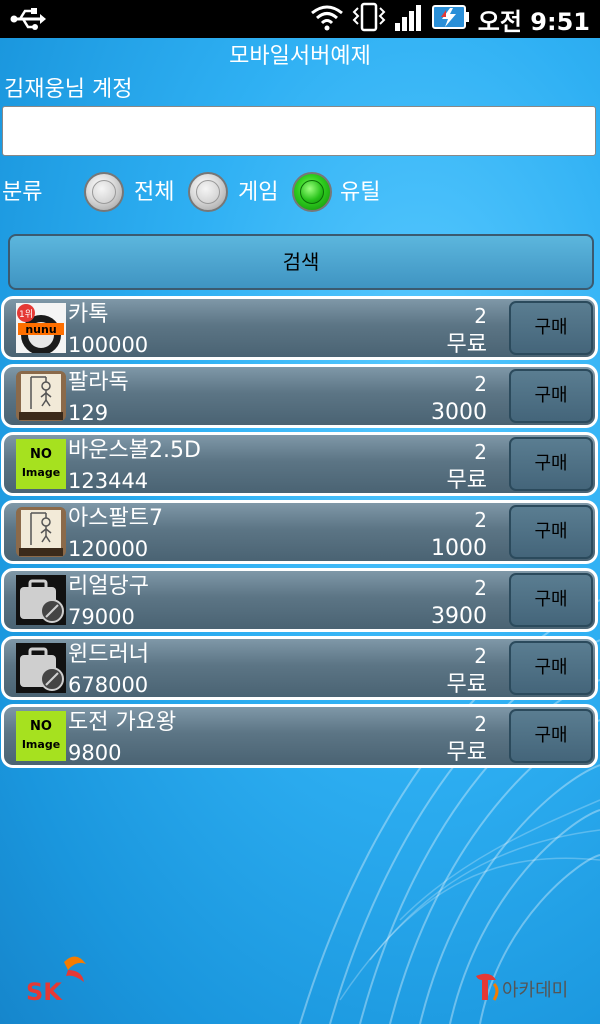 The width and height of the screenshot is (600, 1024). What do you see at coordinates (299, 668) in the screenshot?
I see `list-item: 윈드러너 678000 2 무료 구매` at bounding box center [299, 668].